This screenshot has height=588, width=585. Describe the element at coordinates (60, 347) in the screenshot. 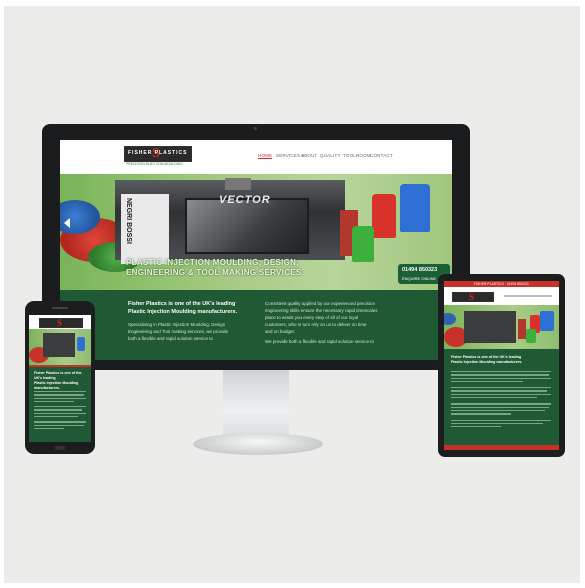

I see `mobile-hero` at that location.